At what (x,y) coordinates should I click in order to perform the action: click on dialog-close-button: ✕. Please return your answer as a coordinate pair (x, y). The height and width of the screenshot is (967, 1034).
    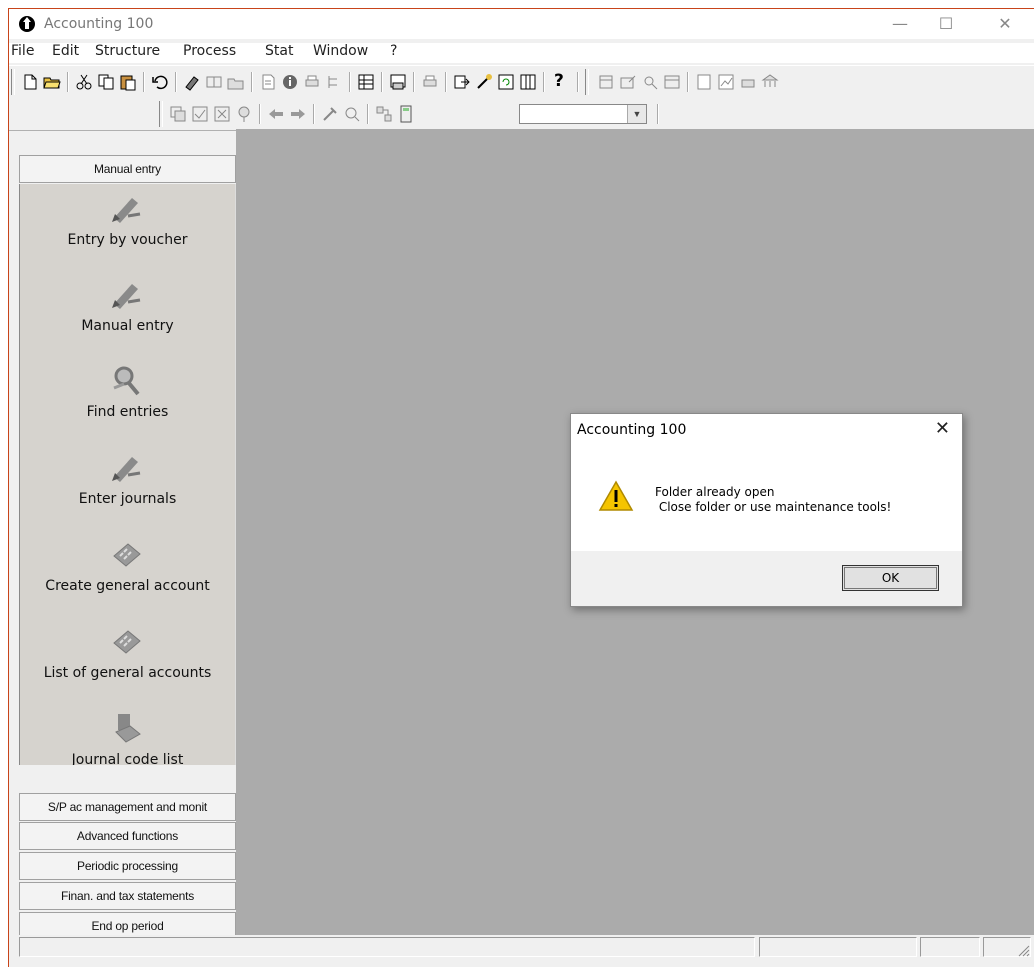
    Looking at the image, I should click on (942, 428).